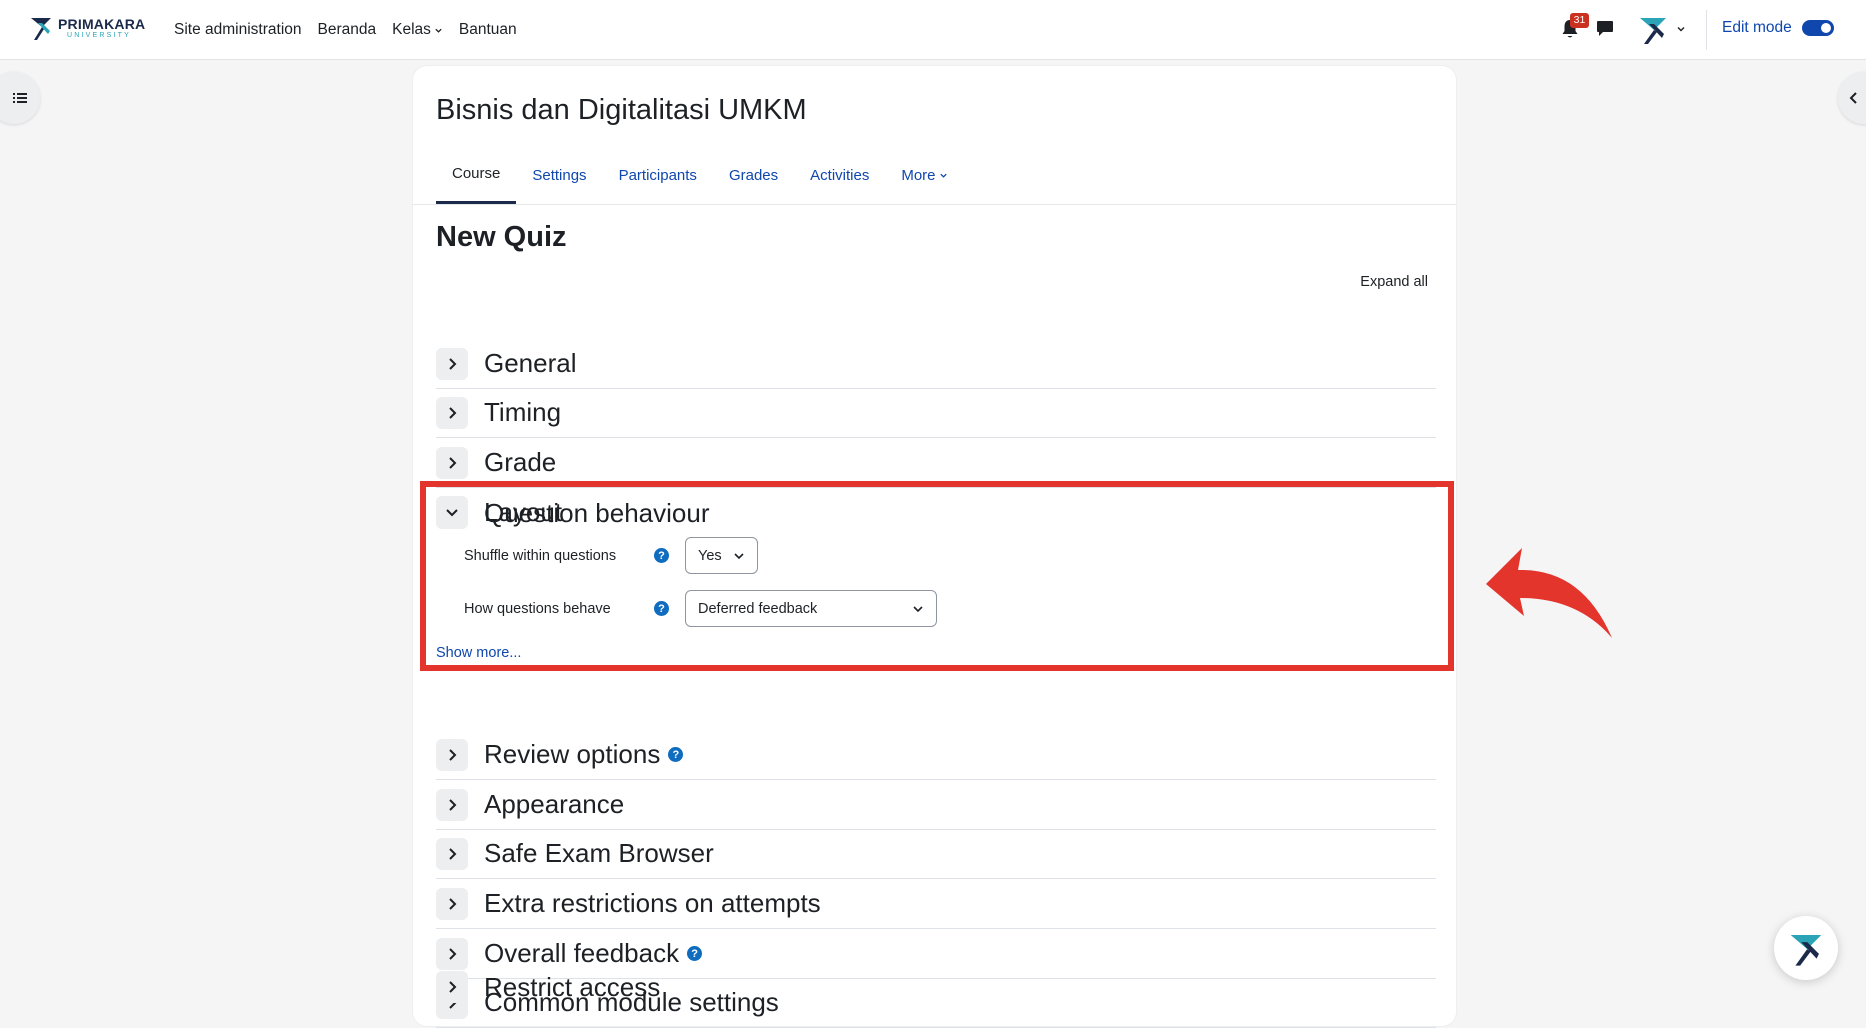 The image size is (1866, 1028). I want to click on nav-site-administration: Site administration, so click(238, 30).